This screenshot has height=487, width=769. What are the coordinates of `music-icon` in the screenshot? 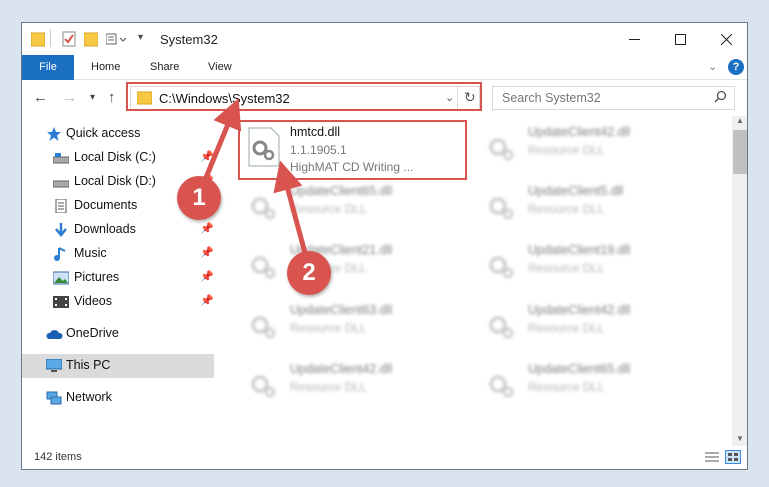 It's located at (61, 254).